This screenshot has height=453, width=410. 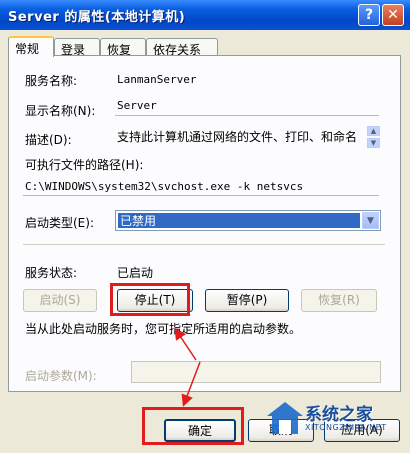 I want to click on house-logo-icon, so click(x=285, y=418).